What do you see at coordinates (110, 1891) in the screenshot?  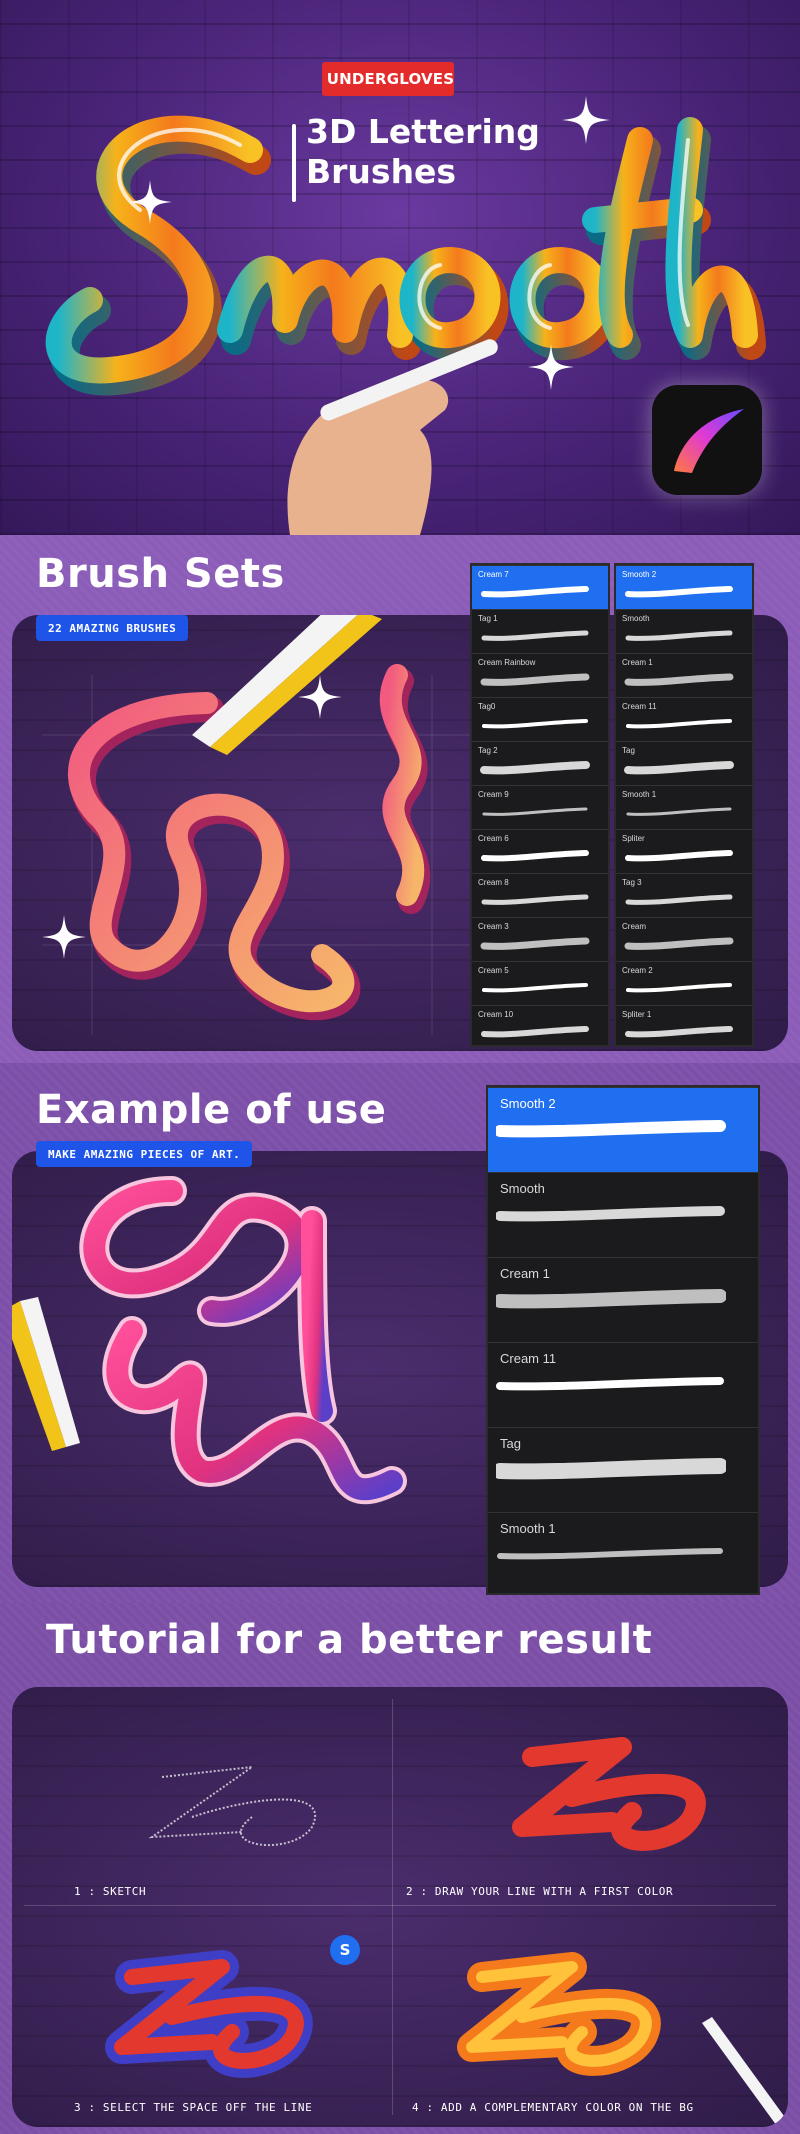 I see `step-1-label: 1 : SKETCH` at bounding box center [110, 1891].